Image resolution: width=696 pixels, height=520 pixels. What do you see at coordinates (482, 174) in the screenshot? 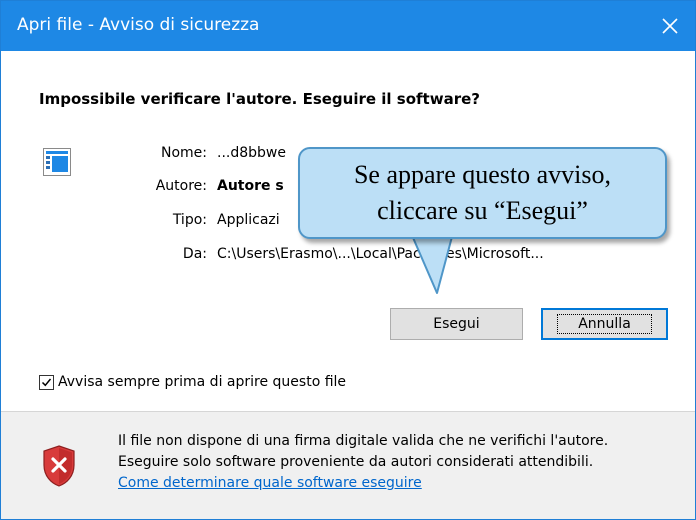
I see `callout-line1: Se appare questo avviso,` at bounding box center [482, 174].